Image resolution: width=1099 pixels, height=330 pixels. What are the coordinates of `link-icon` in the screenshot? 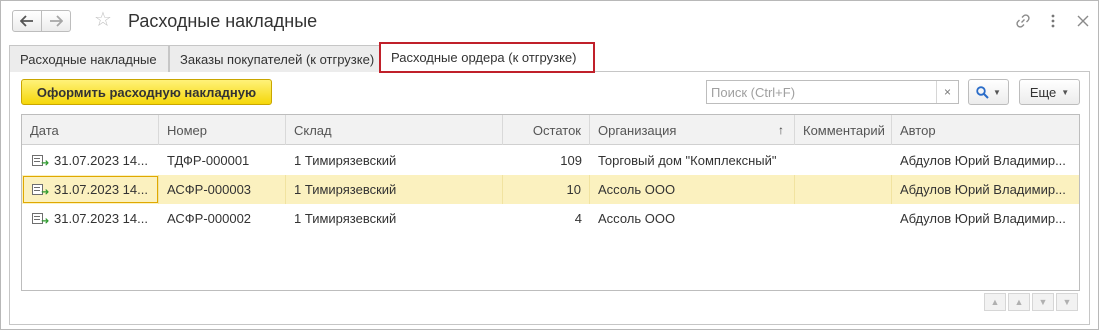 It's located at (1023, 21).